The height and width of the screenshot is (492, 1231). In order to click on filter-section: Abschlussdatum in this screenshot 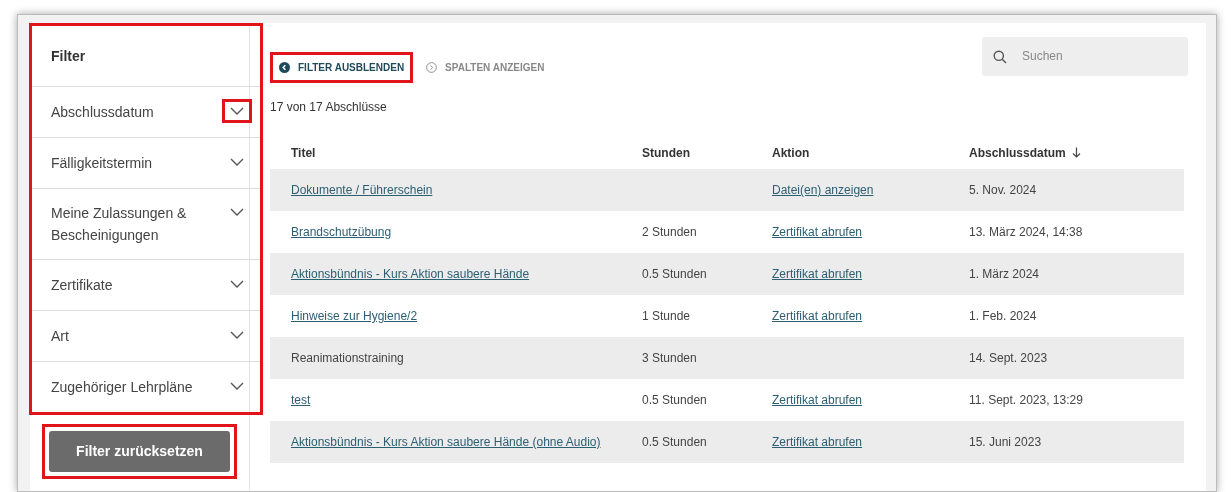, I will do `click(146, 112)`.